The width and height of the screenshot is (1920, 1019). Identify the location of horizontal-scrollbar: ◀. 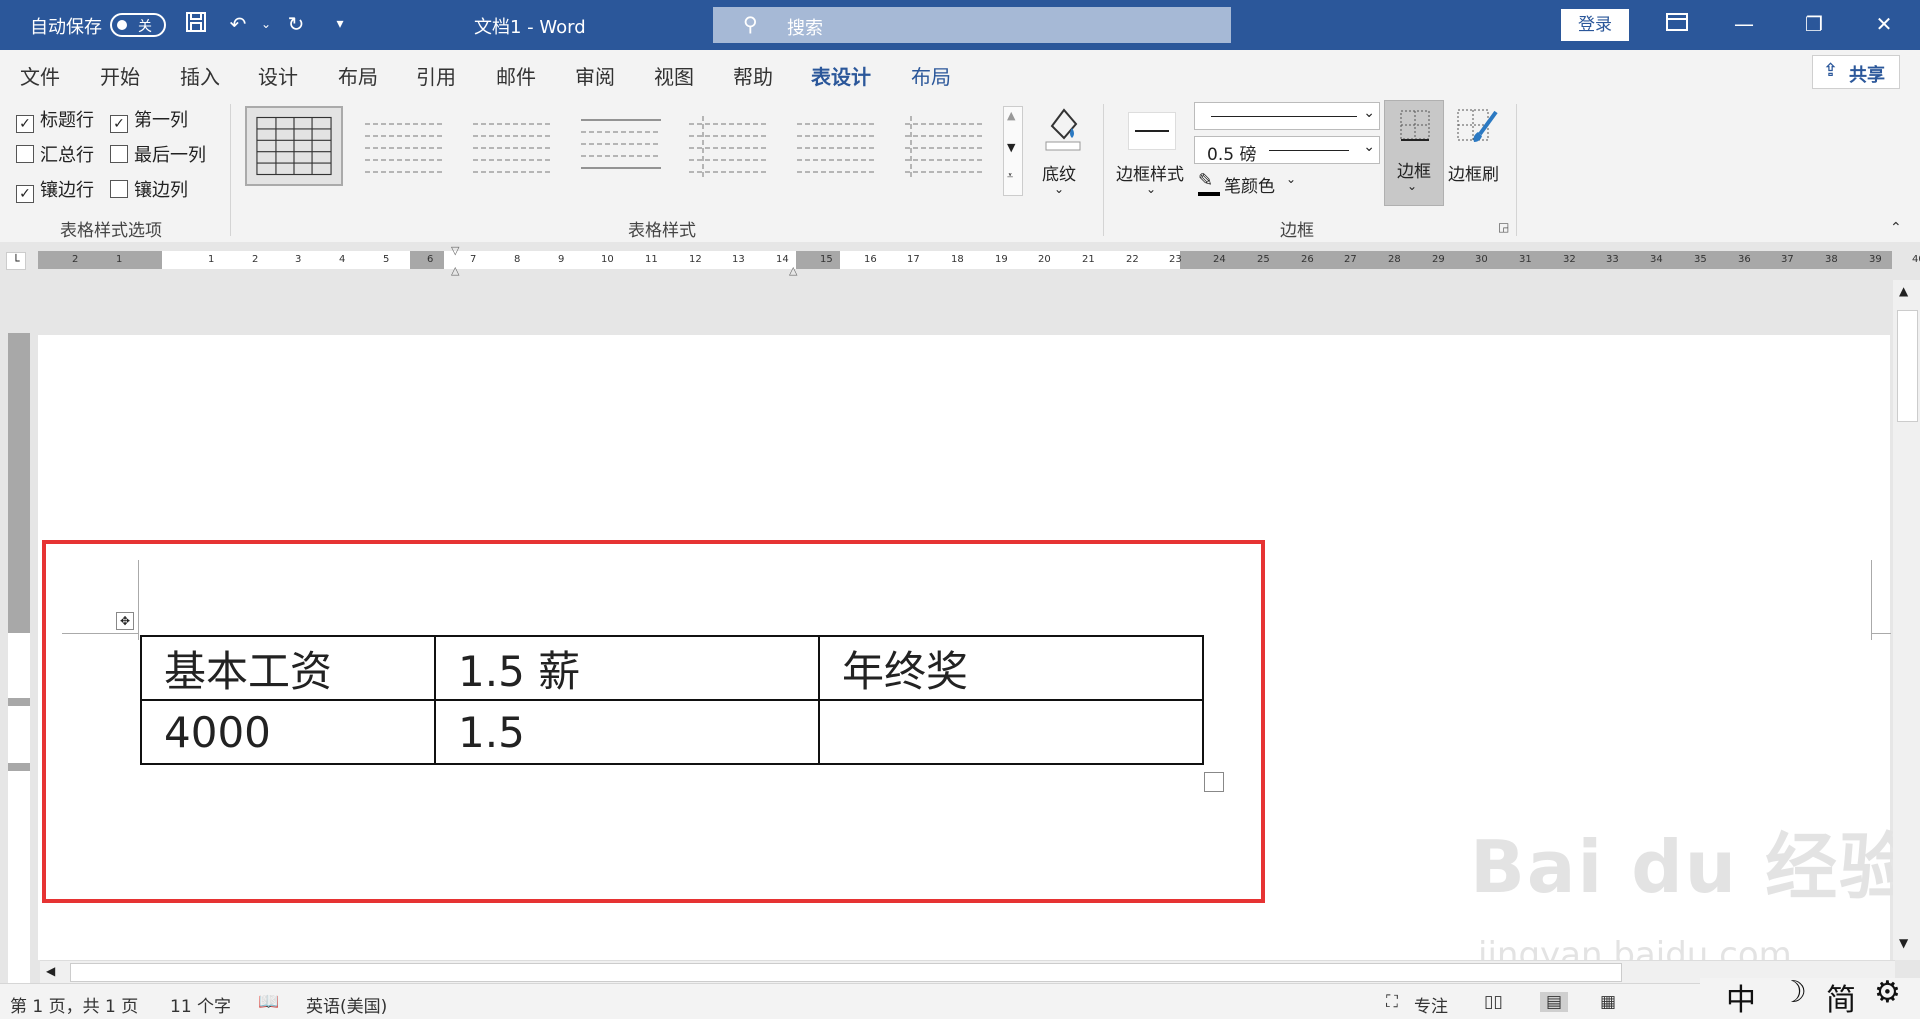
(967, 971).